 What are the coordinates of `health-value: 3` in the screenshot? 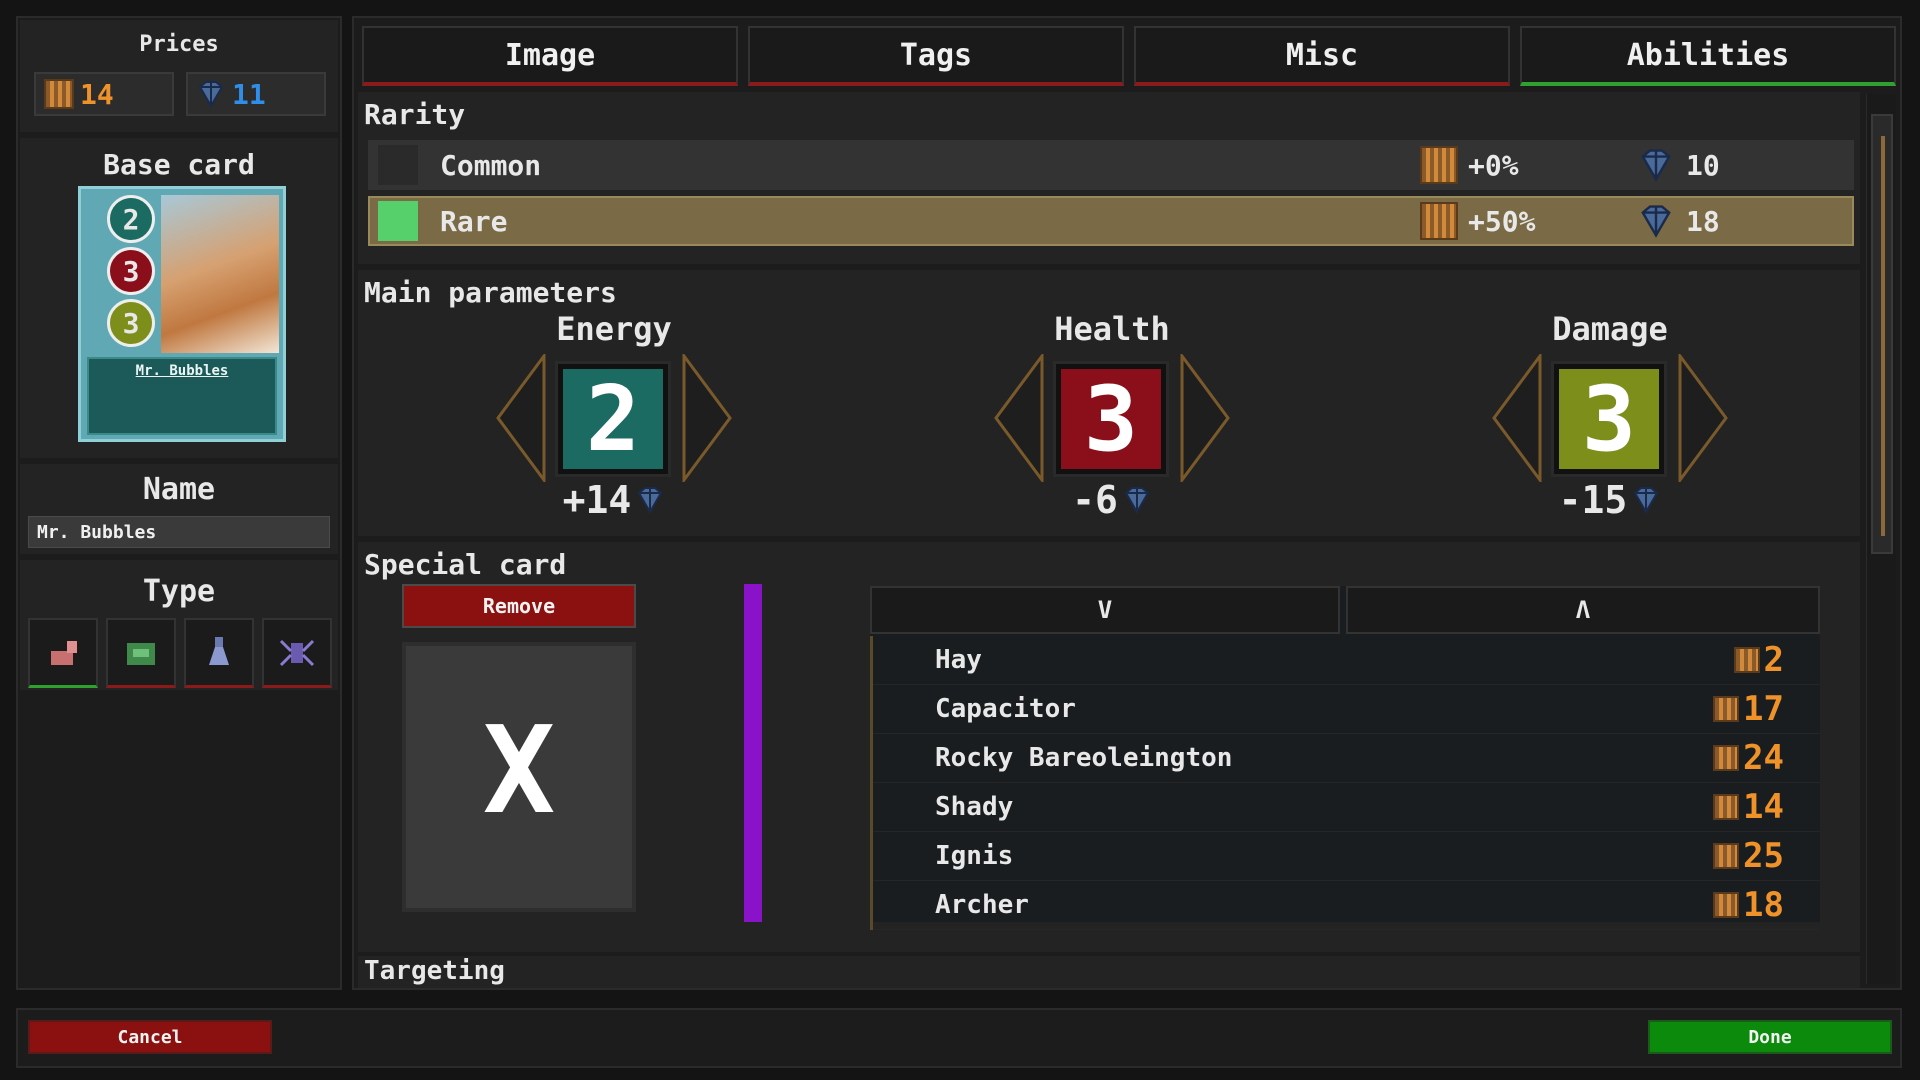 It's located at (1111, 419).